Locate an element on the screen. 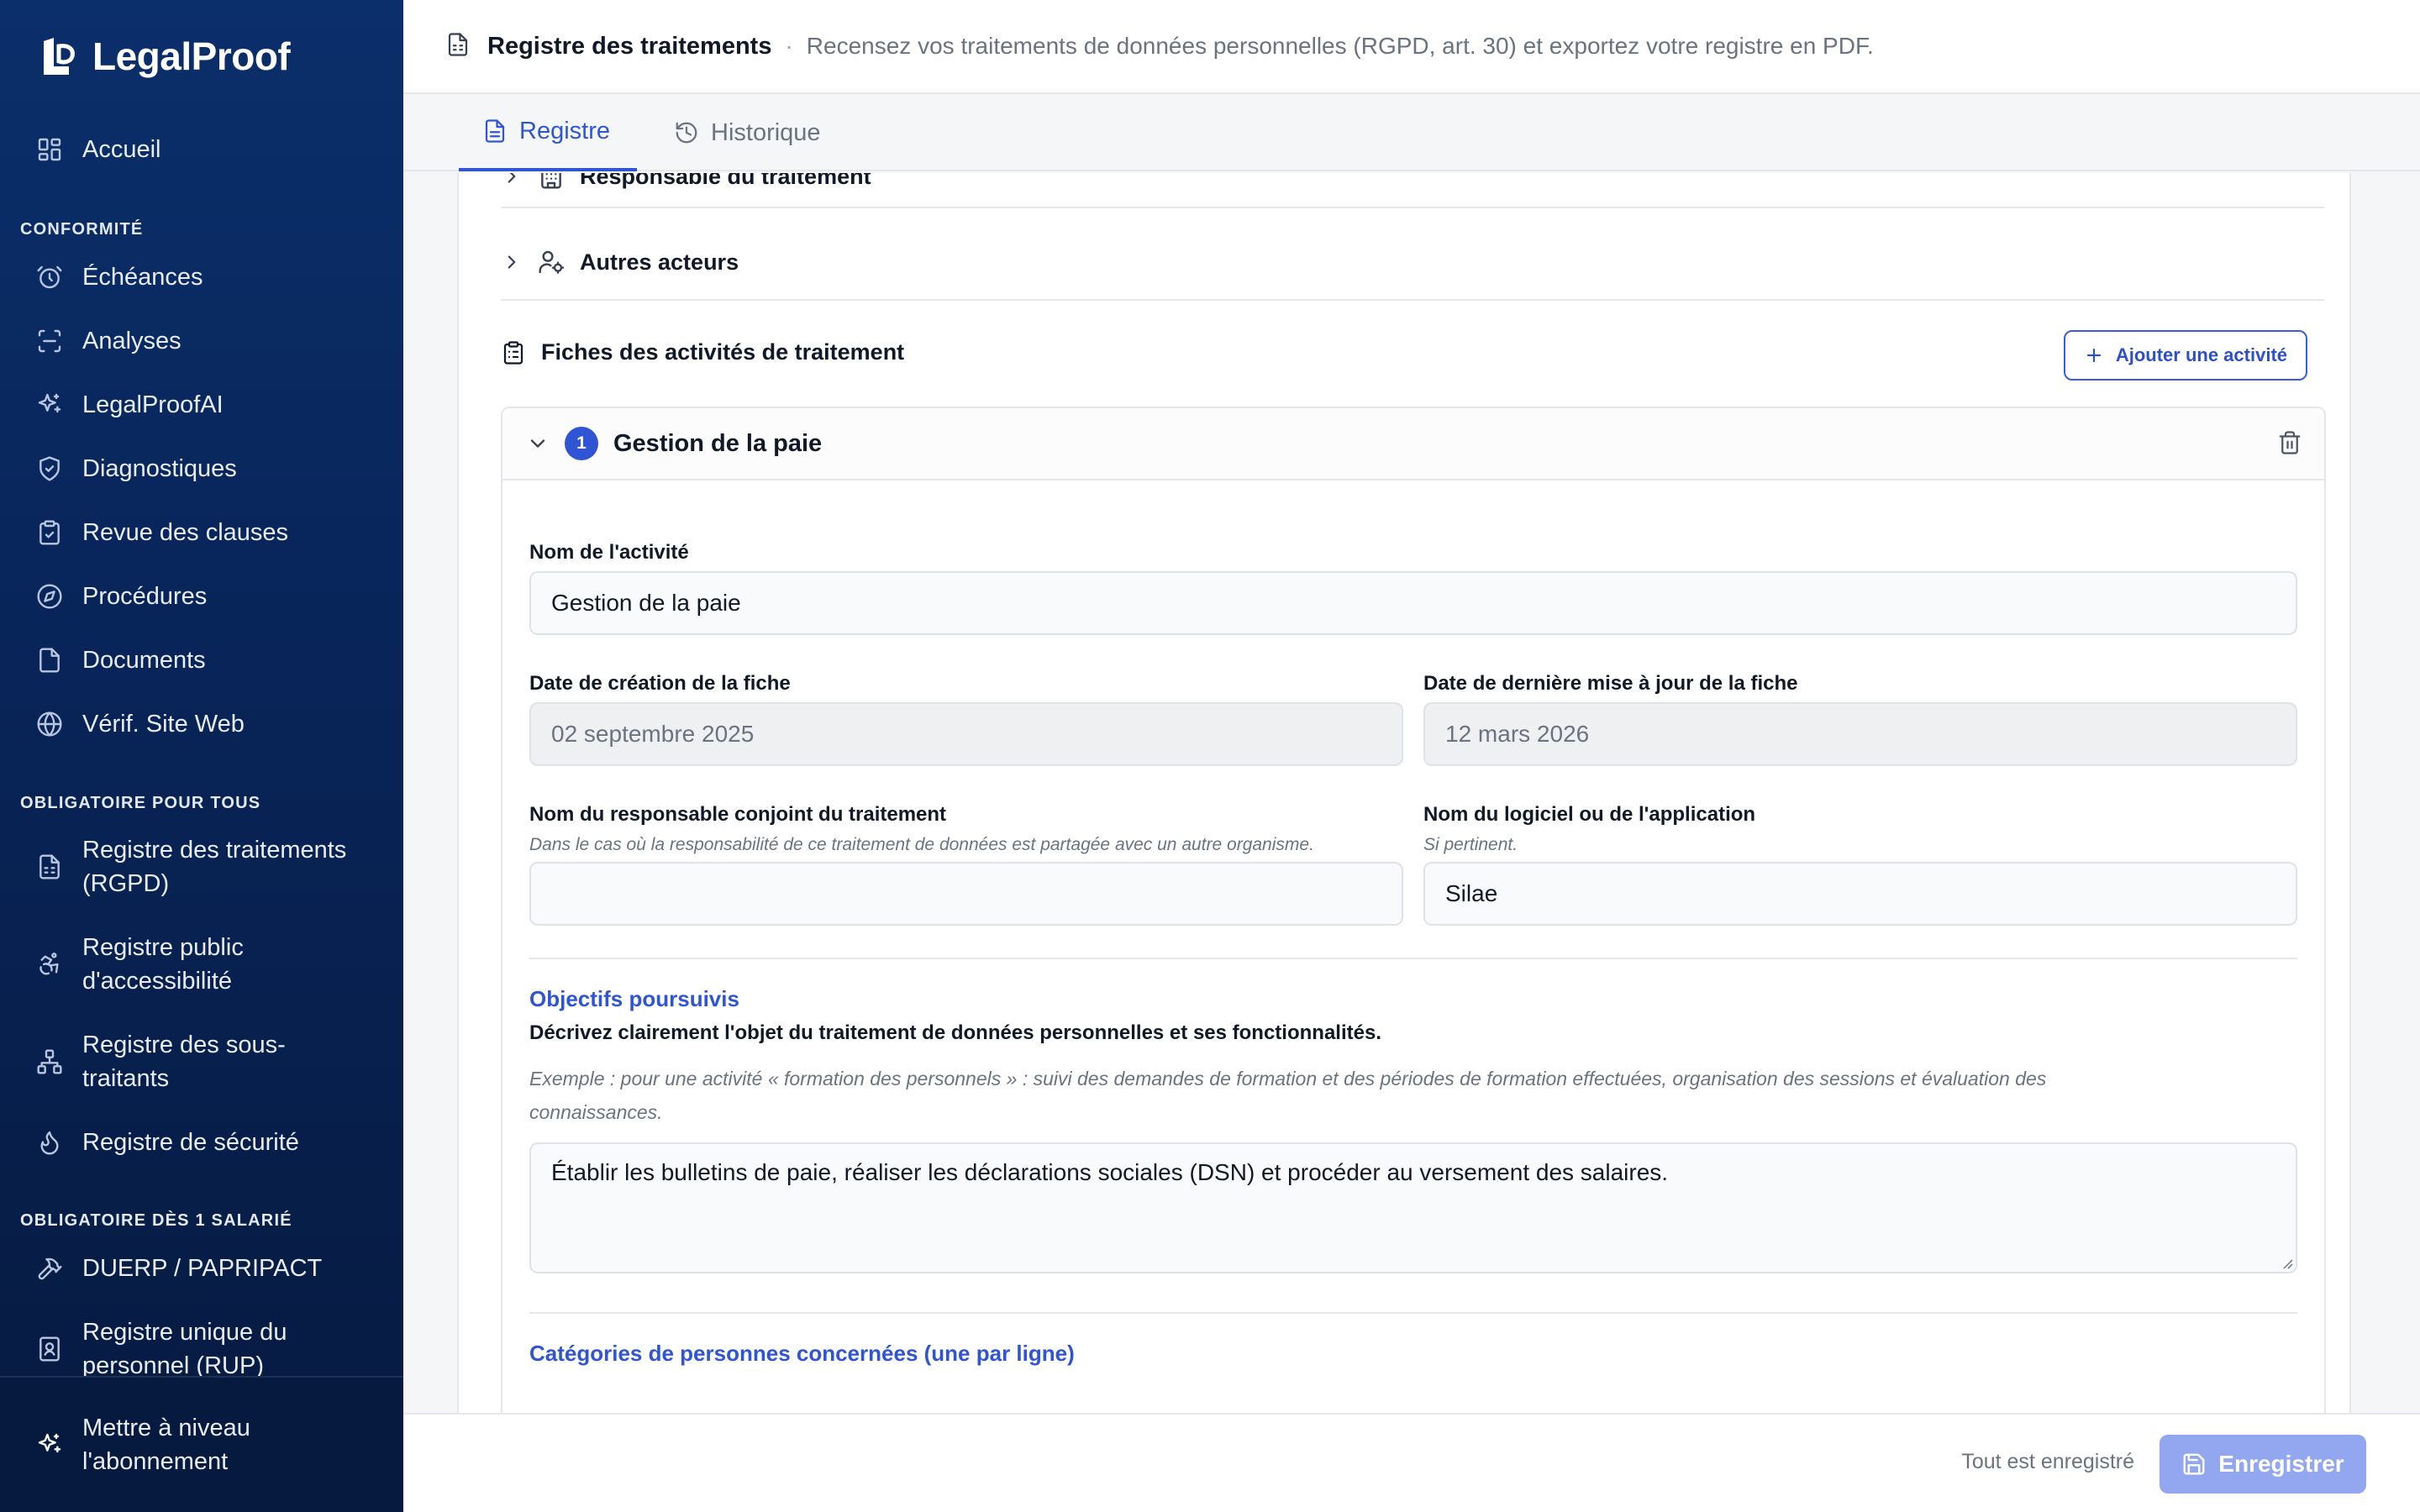 The width and height of the screenshot is (2420, 1512). sidebar-item-analyses: Analyses is located at coordinates (109, 341).